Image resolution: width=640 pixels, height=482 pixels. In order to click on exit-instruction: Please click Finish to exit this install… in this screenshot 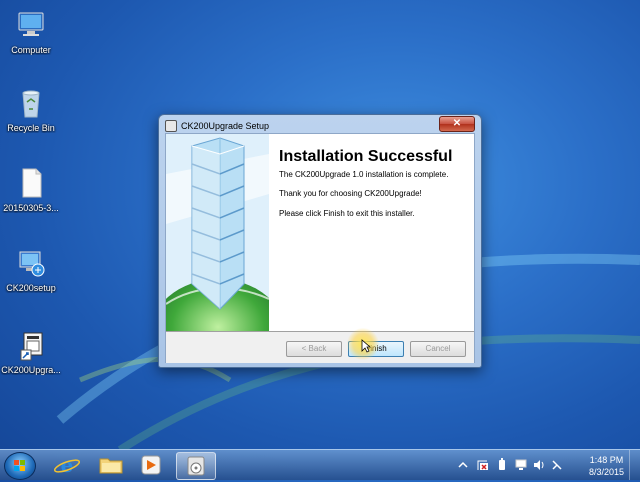, I will do `click(347, 213)`.